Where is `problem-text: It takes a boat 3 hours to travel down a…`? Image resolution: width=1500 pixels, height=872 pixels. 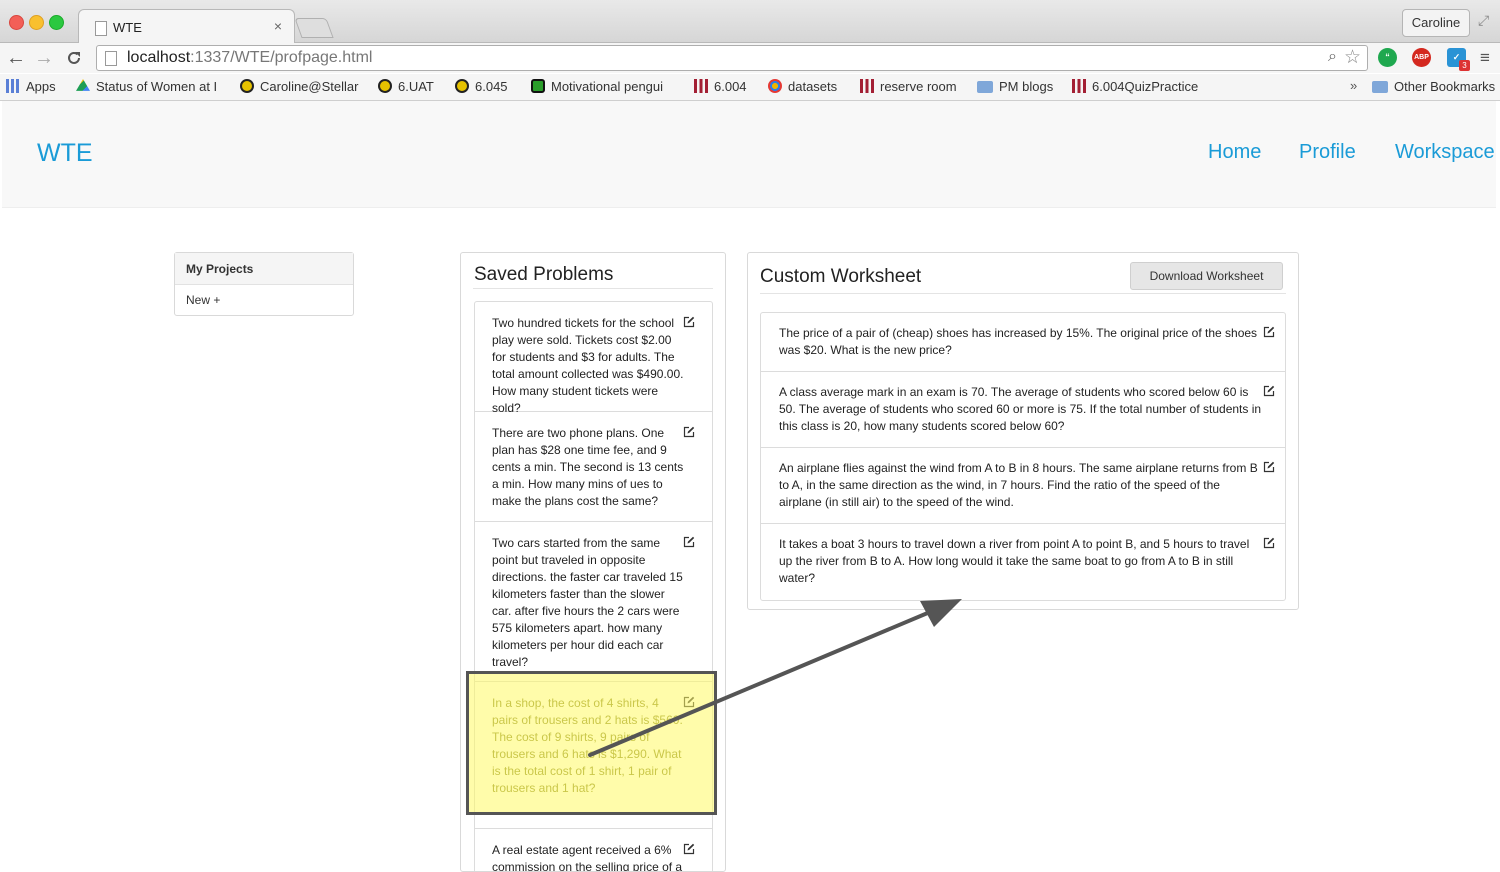 problem-text: It takes a boat 3 hours to travel down a… is located at coordinates (1014, 561).